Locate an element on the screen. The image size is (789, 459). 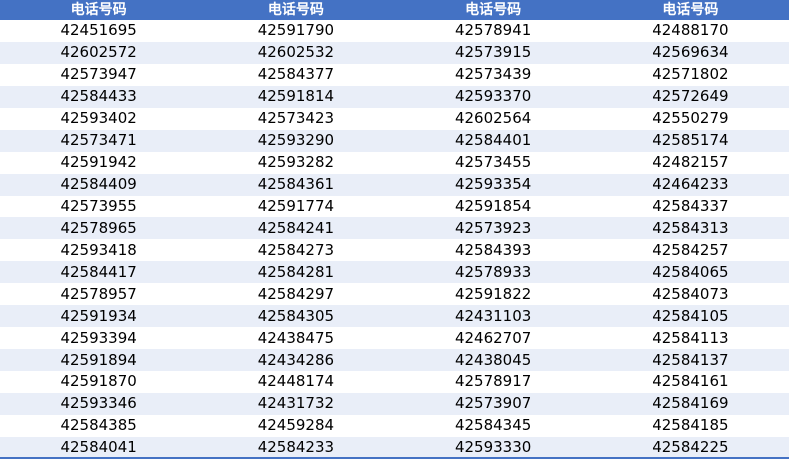
phone-number-cell: 42584273 is located at coordinates (295, 250).